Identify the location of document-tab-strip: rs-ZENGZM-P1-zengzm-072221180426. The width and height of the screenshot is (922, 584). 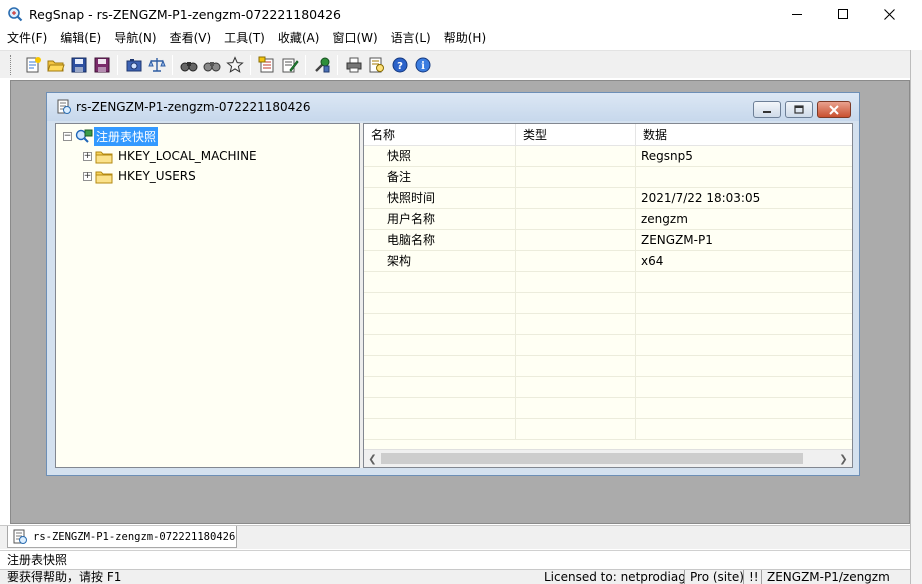
(455, 537).